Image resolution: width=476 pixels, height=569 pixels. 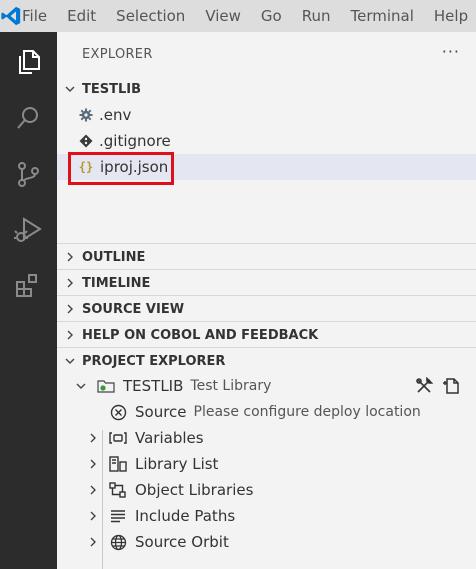 I want to click on section-source-view: SOURCE VIEW, so click(x=266, y=309).